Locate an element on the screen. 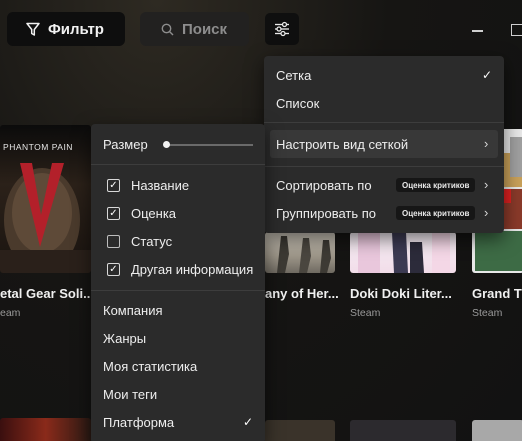 This screenshot has width=522, height=441. group-option-my-tags: Мои теги is located at coordinates (178, 394).